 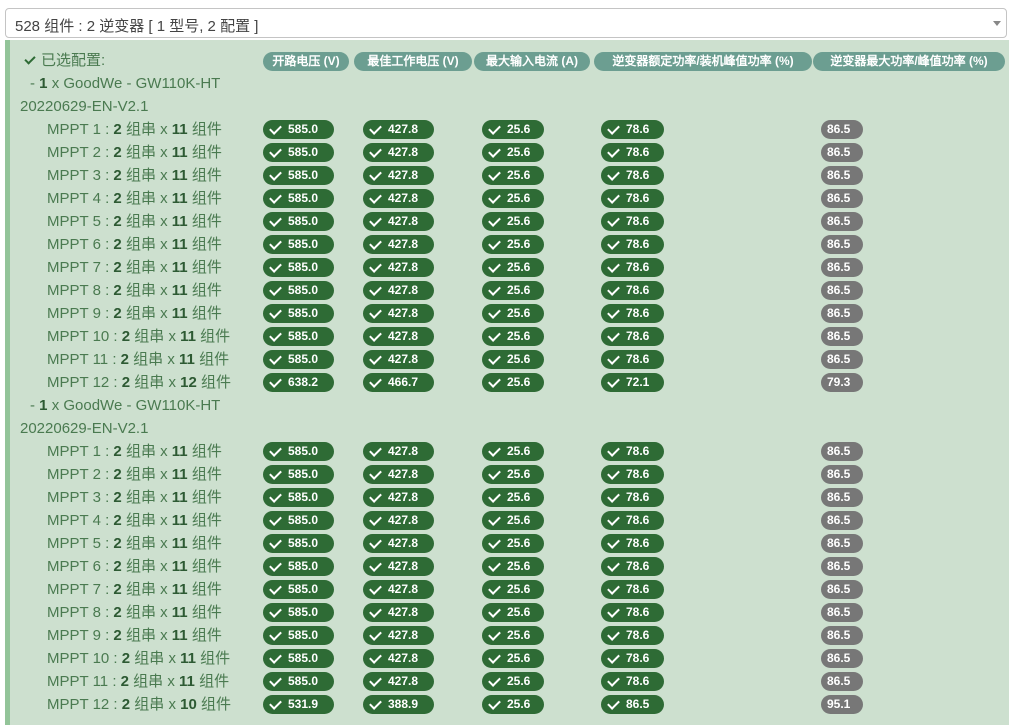 What do you see at coordinates (134, 290) in the screenshot?
I see `mppt-label: MPPT 8 : 2 组串 x 11 组件` at bounding box center [134, 290].